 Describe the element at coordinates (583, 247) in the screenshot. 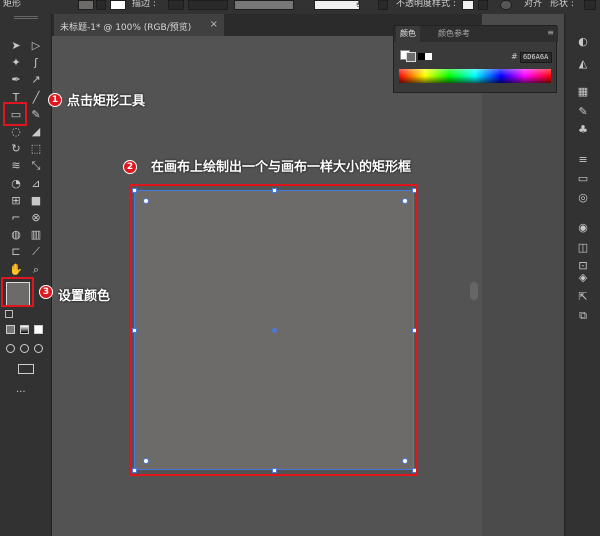

I see `graphic-styles-icon: ◫` at that location.